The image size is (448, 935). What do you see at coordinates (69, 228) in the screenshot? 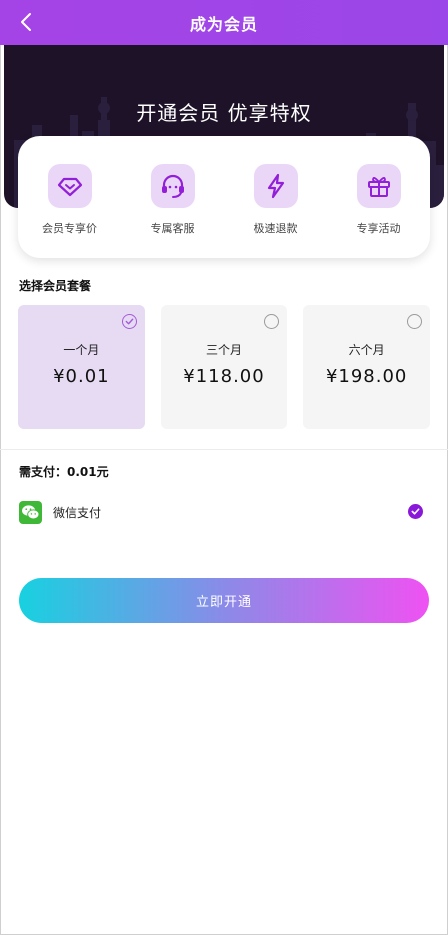
I see `privilege-label: 会员专享价` at bounding box center [69, 228].